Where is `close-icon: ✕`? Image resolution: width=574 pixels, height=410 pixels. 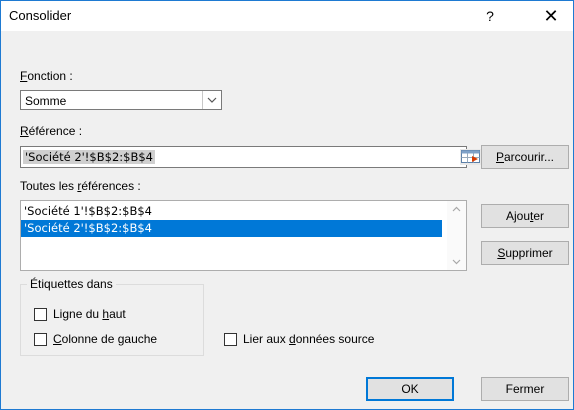
close-icon: ✕ is located at coordinates (551, 16).